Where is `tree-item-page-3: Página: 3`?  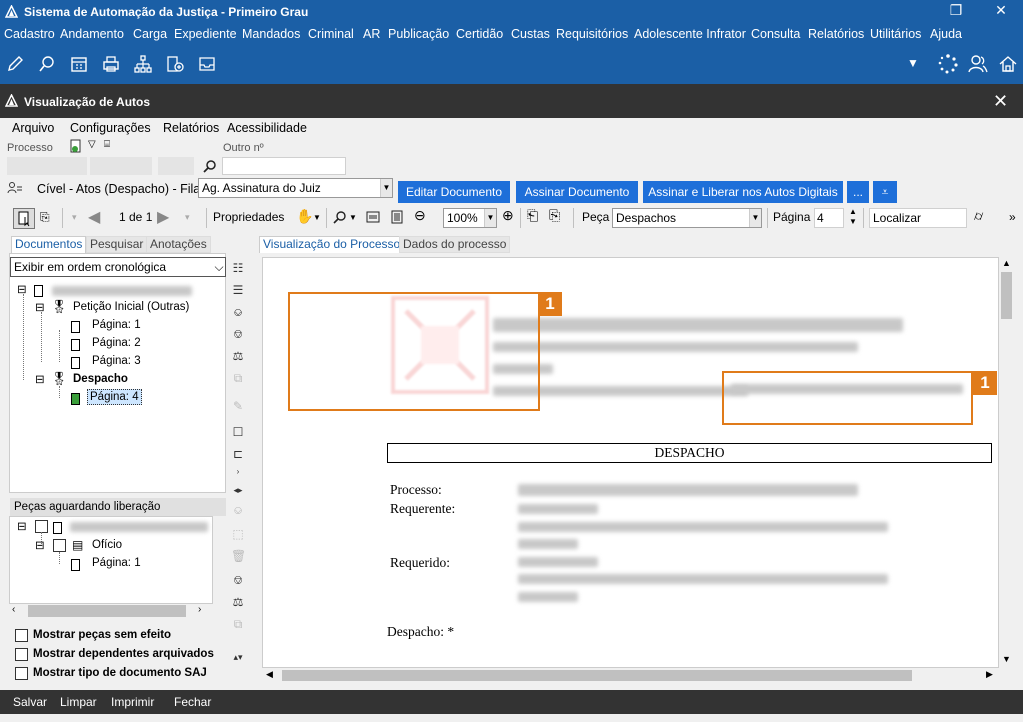 tree-item-page-3: Página: 3 is located at coordinates (116, 361).